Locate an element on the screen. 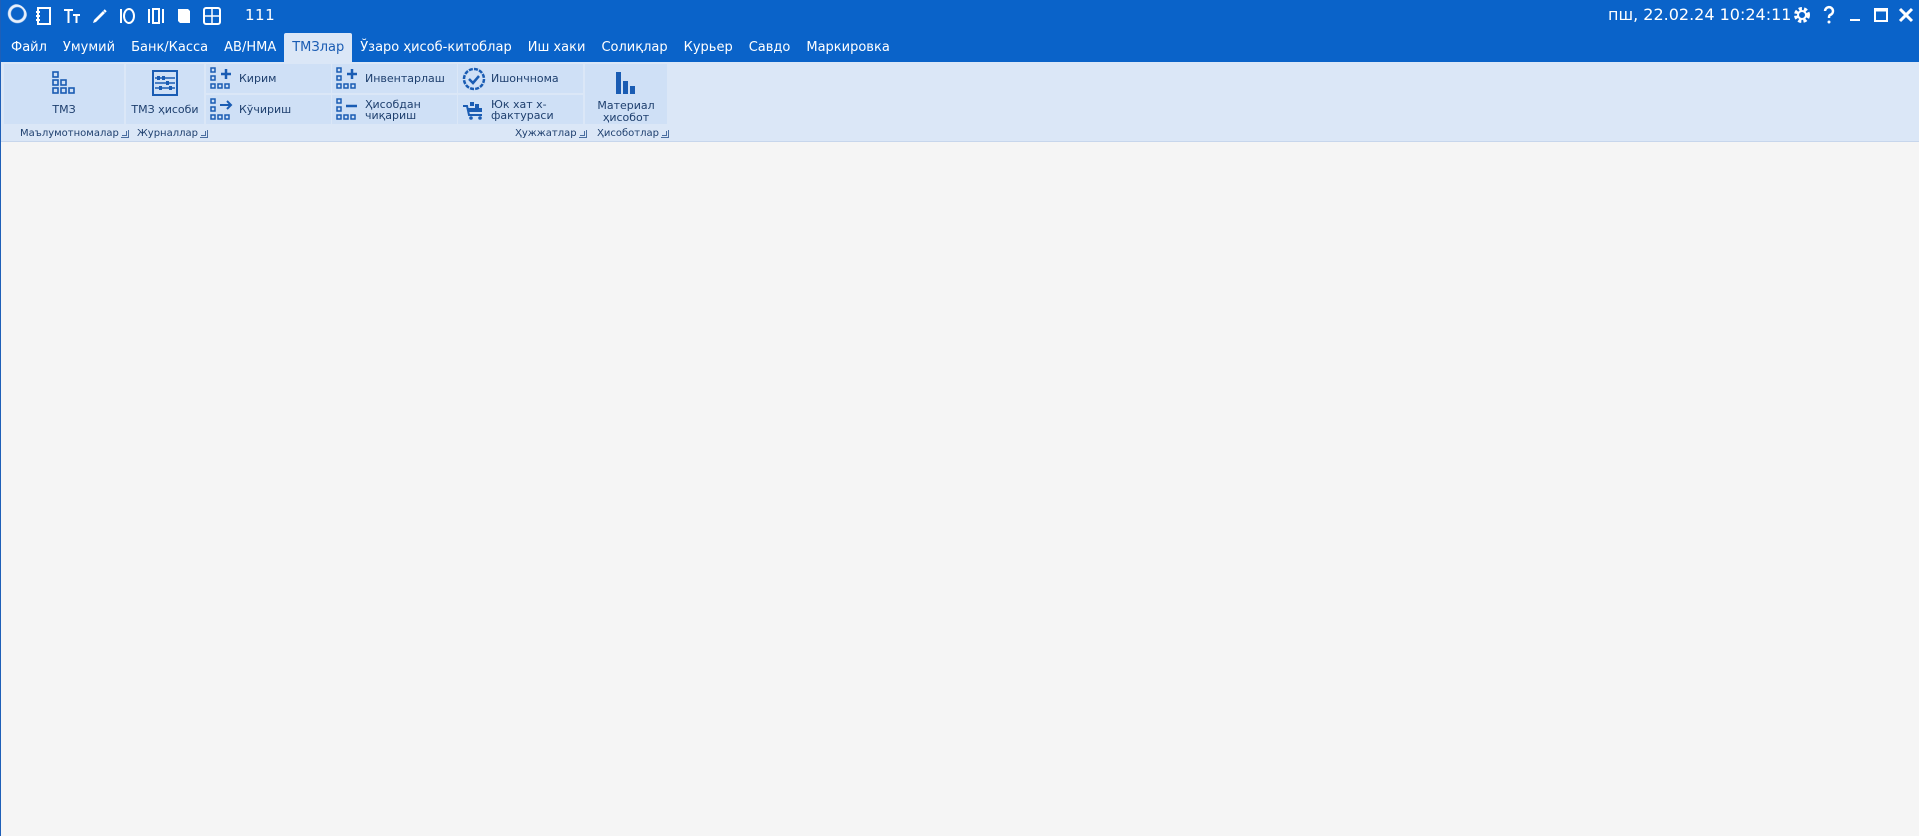  group-jurnallar-text: Журналлар is located at coordinates (167, 133).